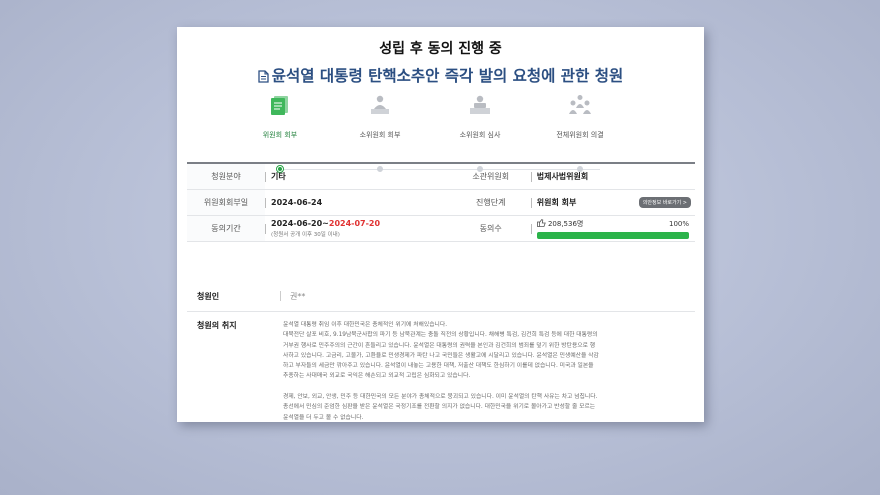  I want to click on step-label: 소위원회 회부, so click(380, 135).